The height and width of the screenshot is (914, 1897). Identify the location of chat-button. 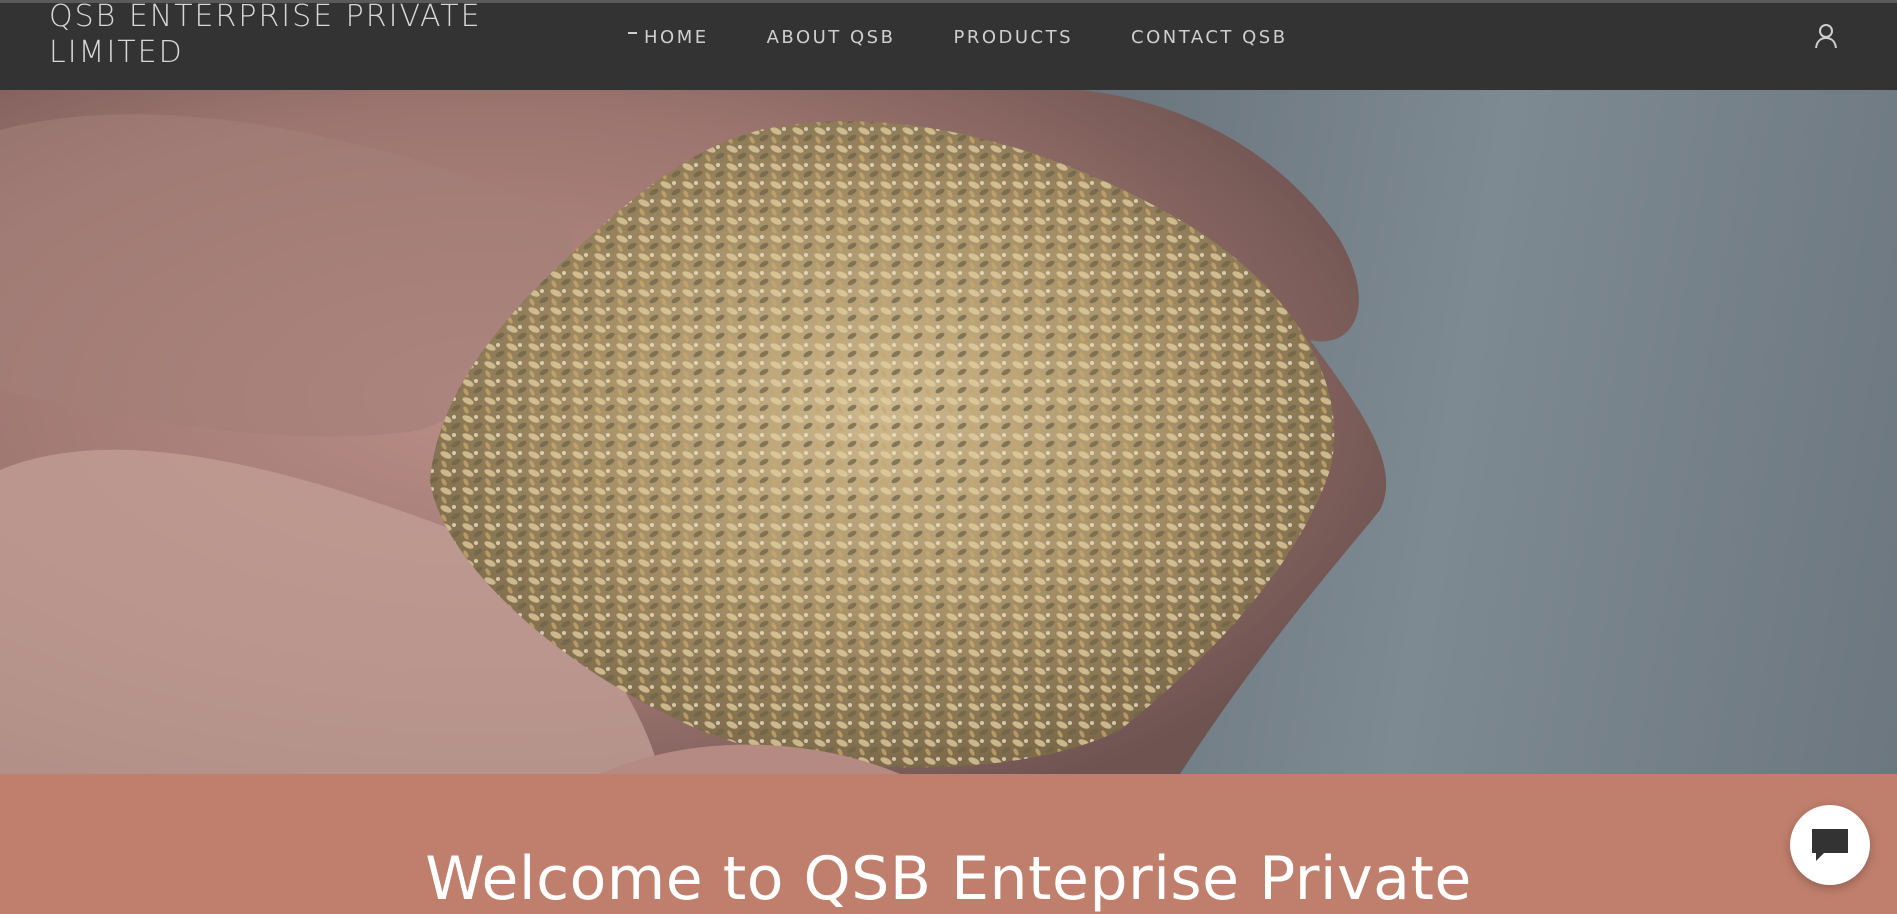
(1830, 845).